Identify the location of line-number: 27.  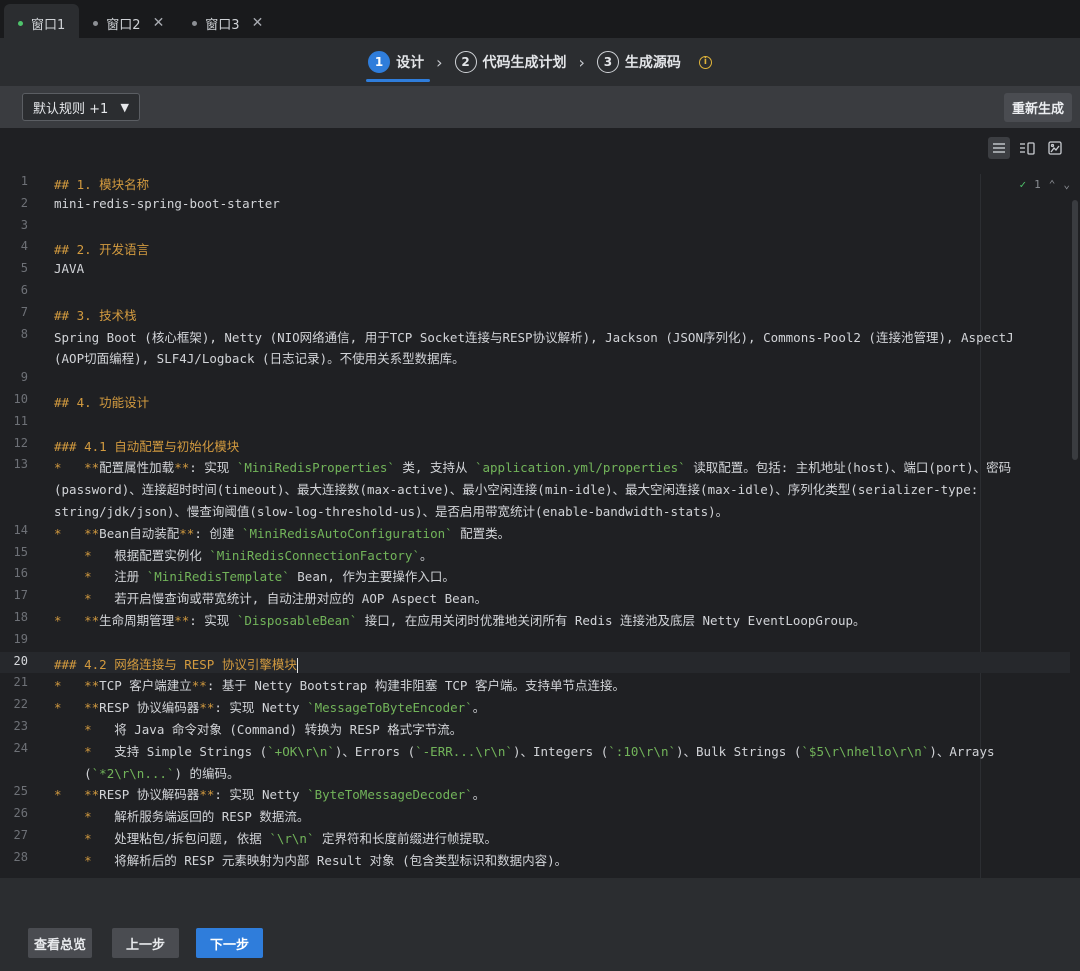
(20, 835).